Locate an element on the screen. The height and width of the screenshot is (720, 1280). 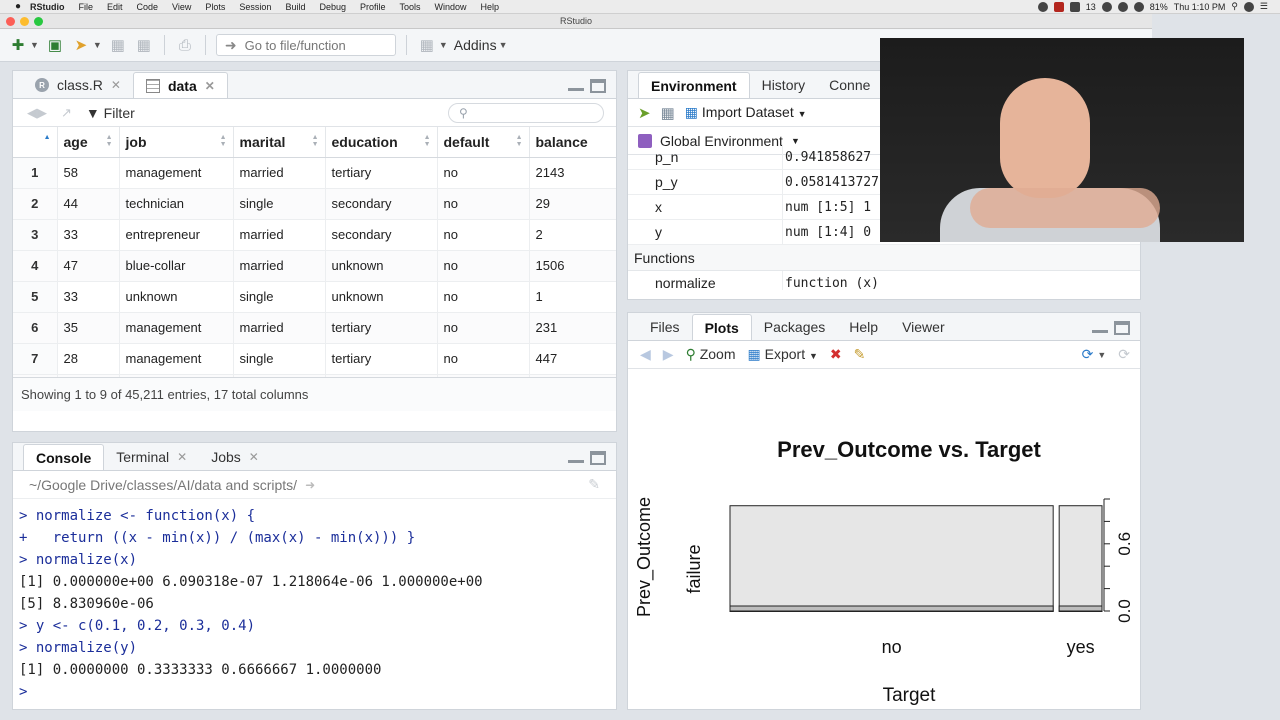
tab-console: Console is located at coordinates (64, 457).